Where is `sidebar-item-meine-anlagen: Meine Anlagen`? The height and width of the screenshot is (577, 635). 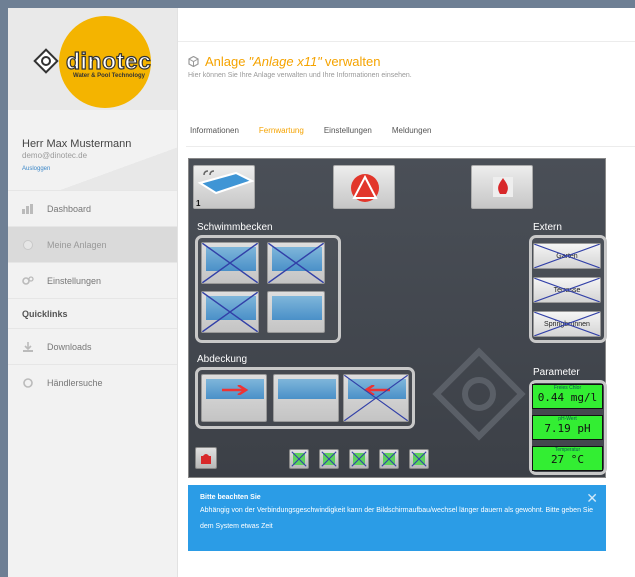 sidebar-item-meine-anlagen: Meine Anlagen is located at coordinates (92, 244).